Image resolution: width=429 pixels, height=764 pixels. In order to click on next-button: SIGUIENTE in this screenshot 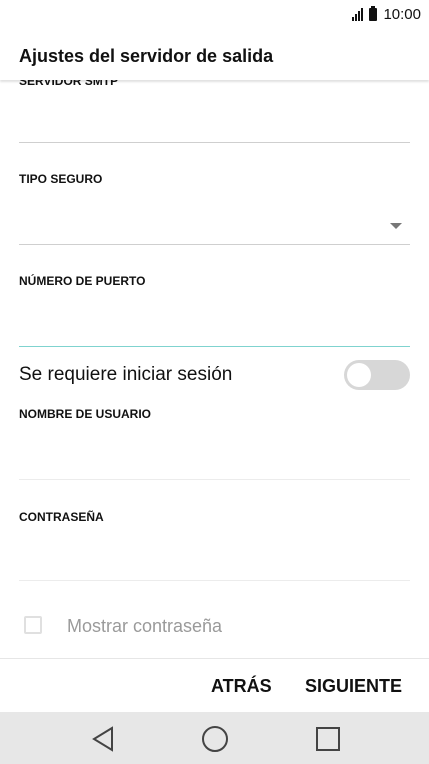, I will do `click(353, 686)`.